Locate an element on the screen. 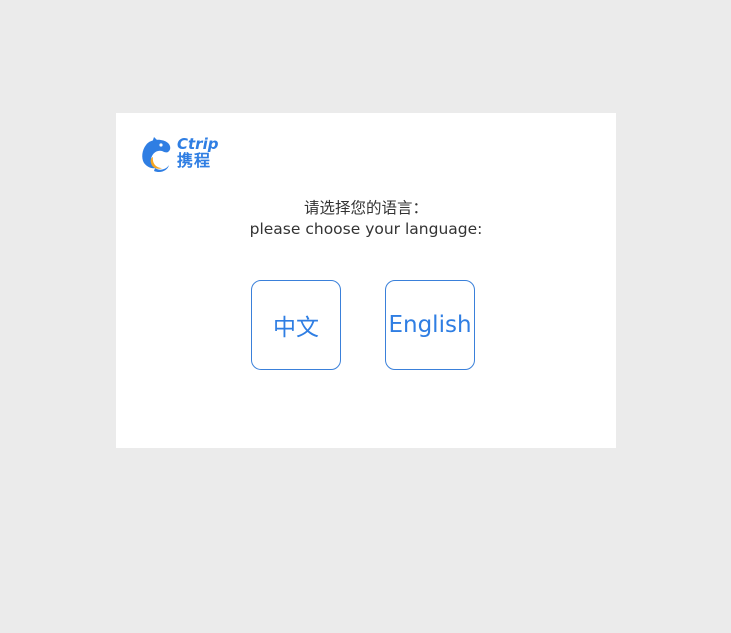 This screenshot has width=731, height=633. chinese-language-button: 中文 is located at coordinates (296, 325).